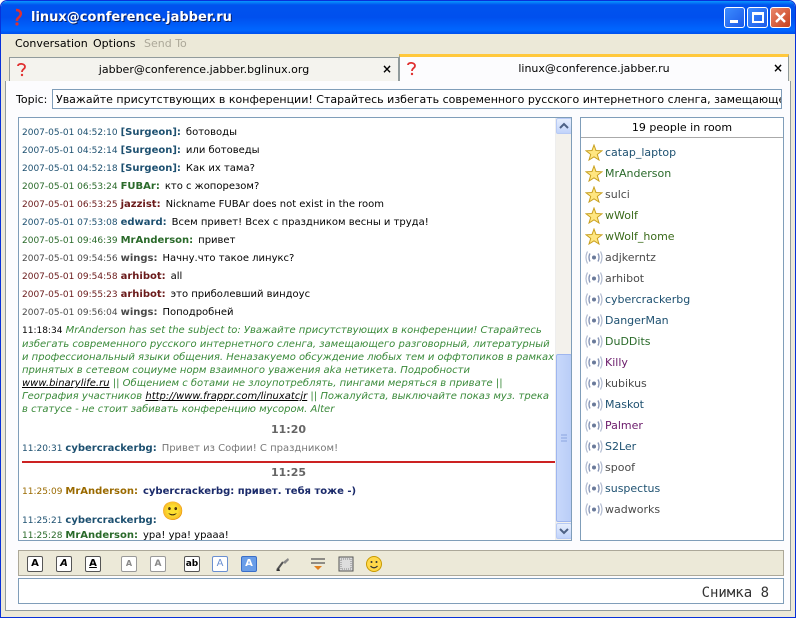  Describe the element at coordinates (401, 591) in the screenshot. I see `message-input: Снимка 8` at that location.